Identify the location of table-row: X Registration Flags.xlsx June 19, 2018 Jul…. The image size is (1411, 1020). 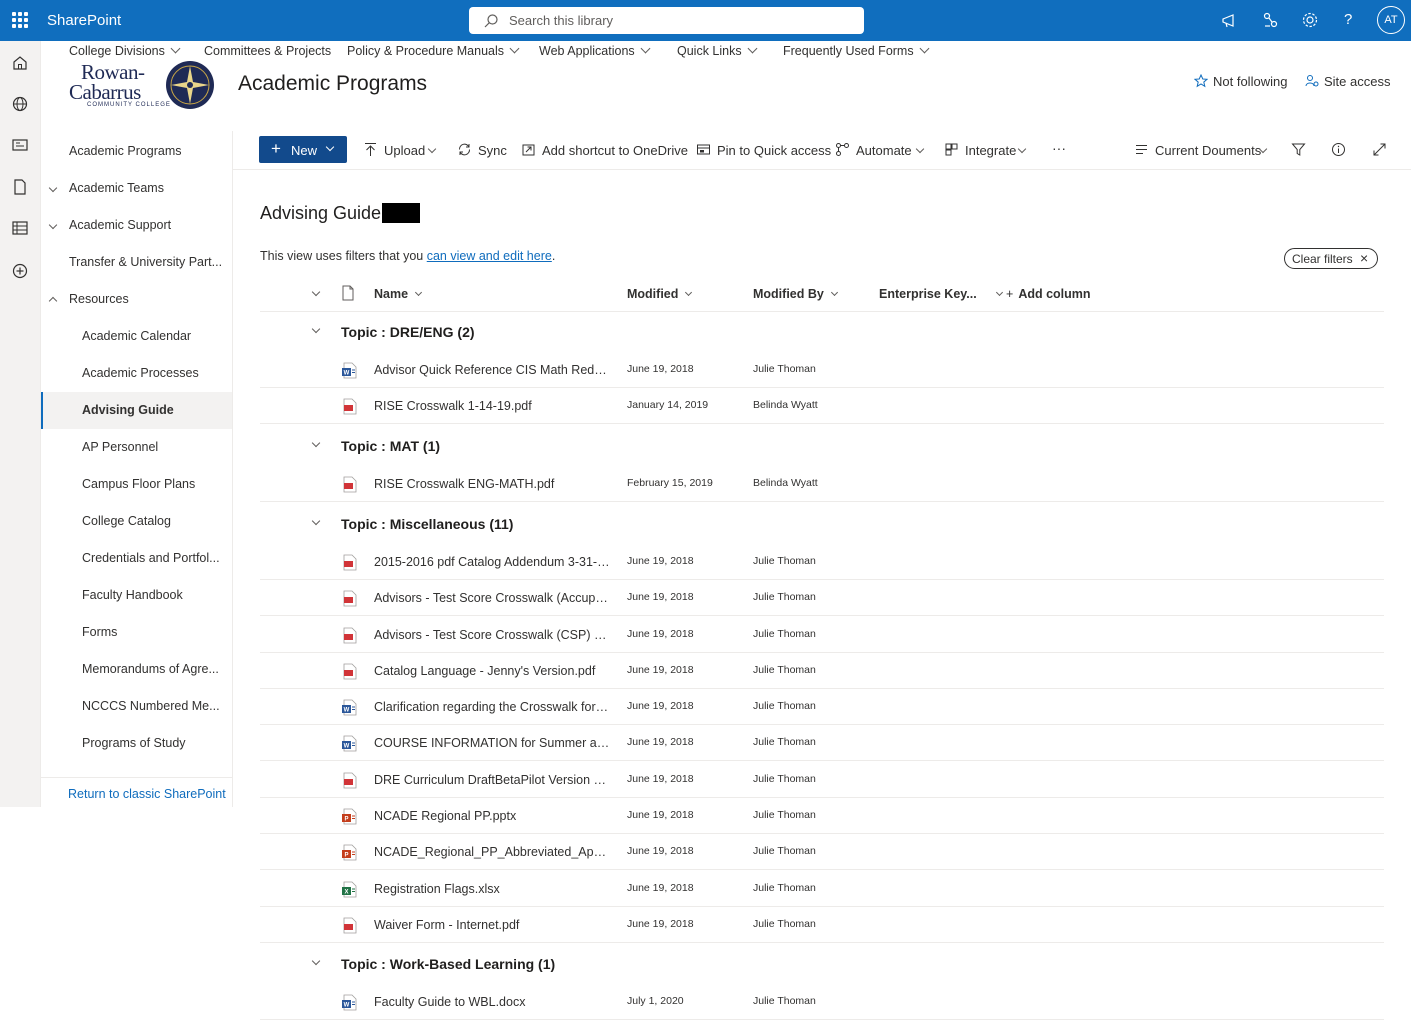
(822, 889).